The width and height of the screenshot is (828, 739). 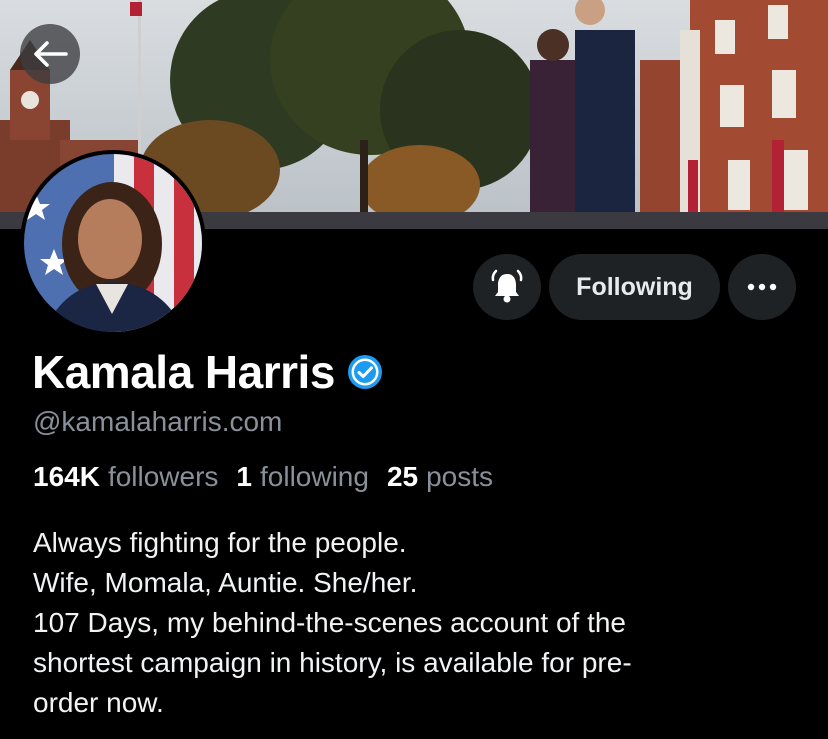 I want to click on bio-line: order now., so click(x=98, y=702).